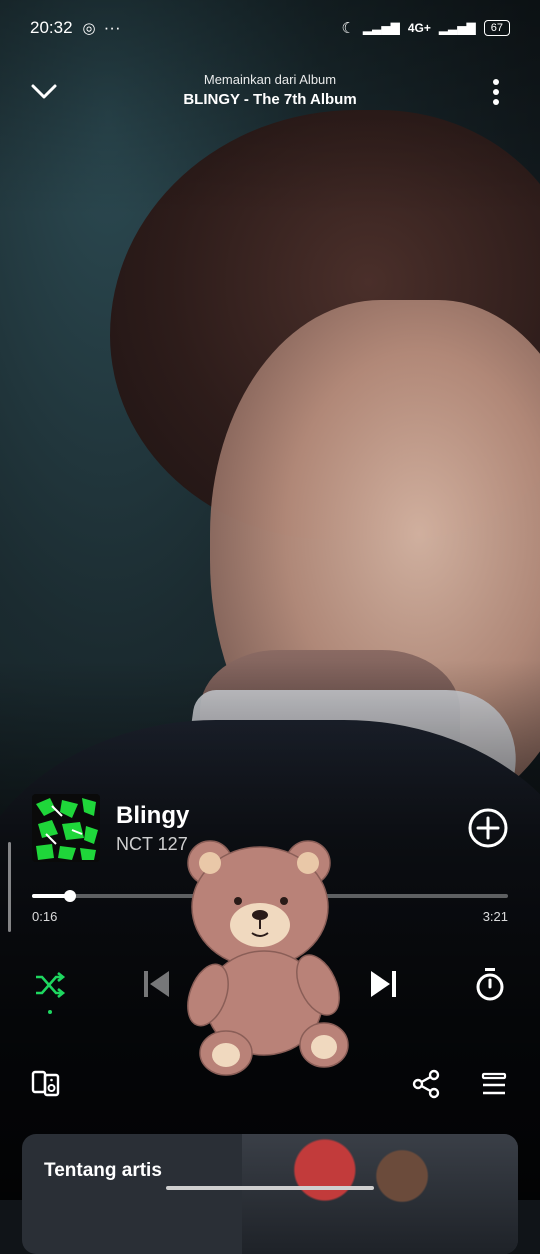 Image resolution: width=540 pixels, height=1254 pixels. Describe the element at coordinates (270, 1086) in the screenshot. I see `player-footer` at that location.